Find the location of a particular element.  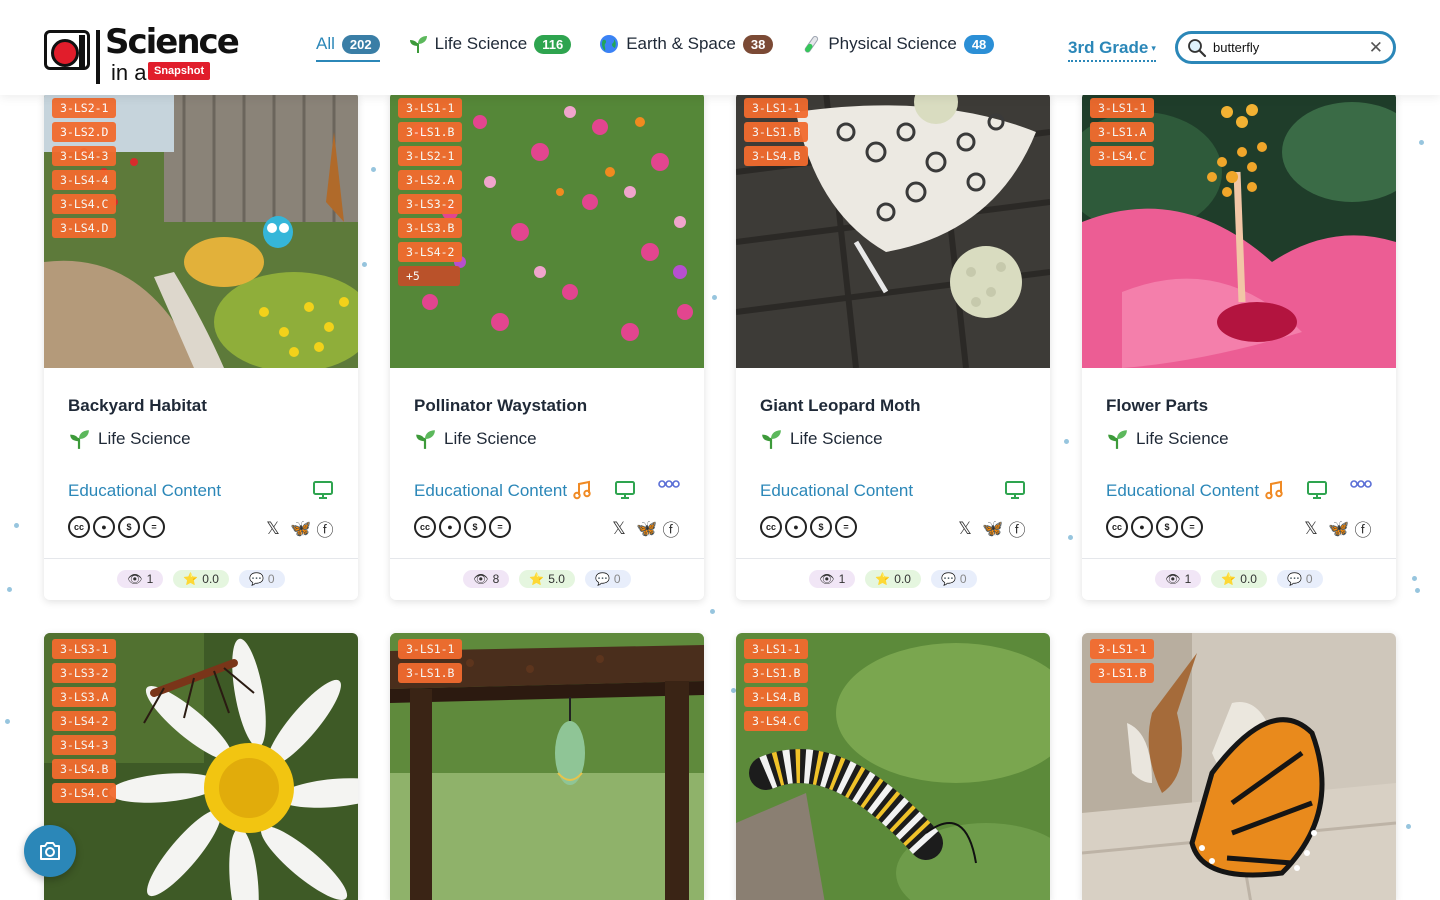

clear-search-icon: ✕ is located at coordinates (1376, 48).